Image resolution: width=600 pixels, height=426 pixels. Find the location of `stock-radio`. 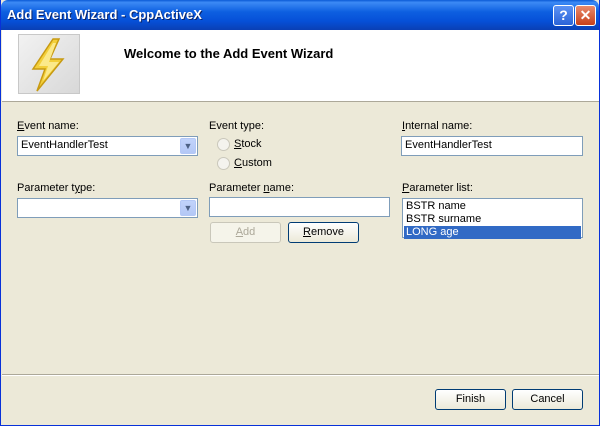

stock-radio is located at coordinates (223, 144).